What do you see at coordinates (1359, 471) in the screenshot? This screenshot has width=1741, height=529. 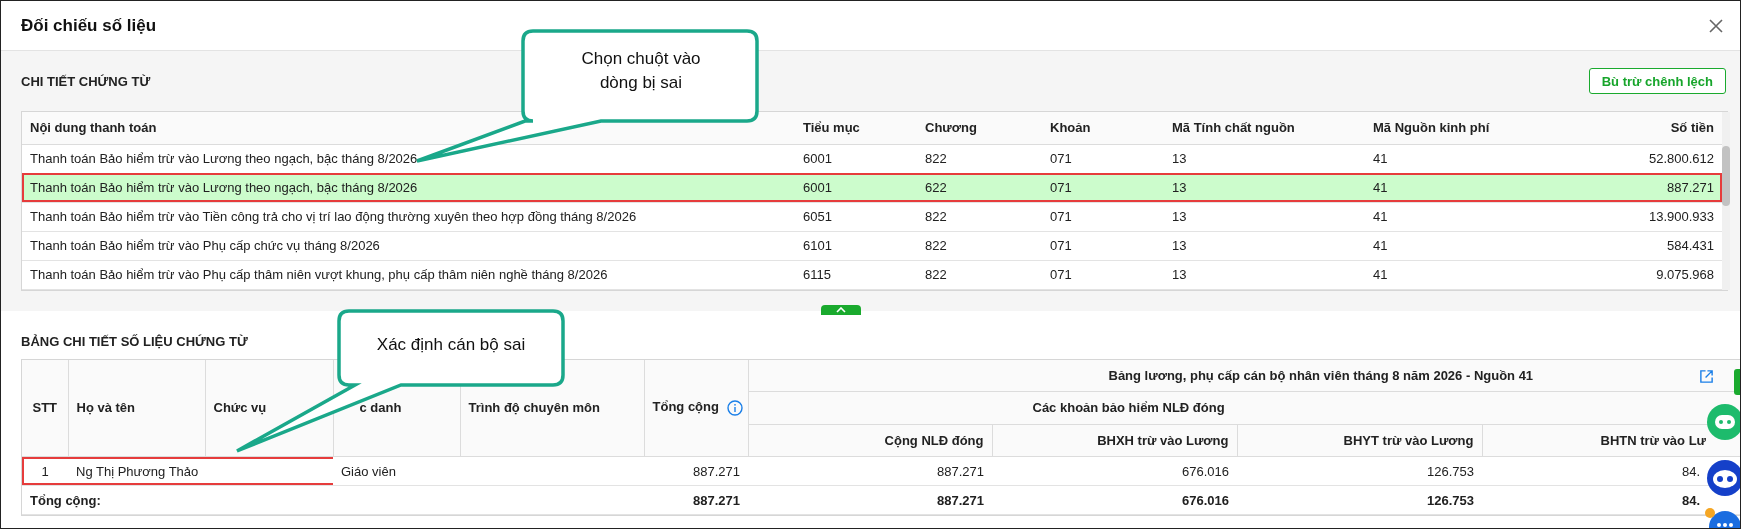 I see `table-cell: 126.753` at bounding box center [1359, 471].